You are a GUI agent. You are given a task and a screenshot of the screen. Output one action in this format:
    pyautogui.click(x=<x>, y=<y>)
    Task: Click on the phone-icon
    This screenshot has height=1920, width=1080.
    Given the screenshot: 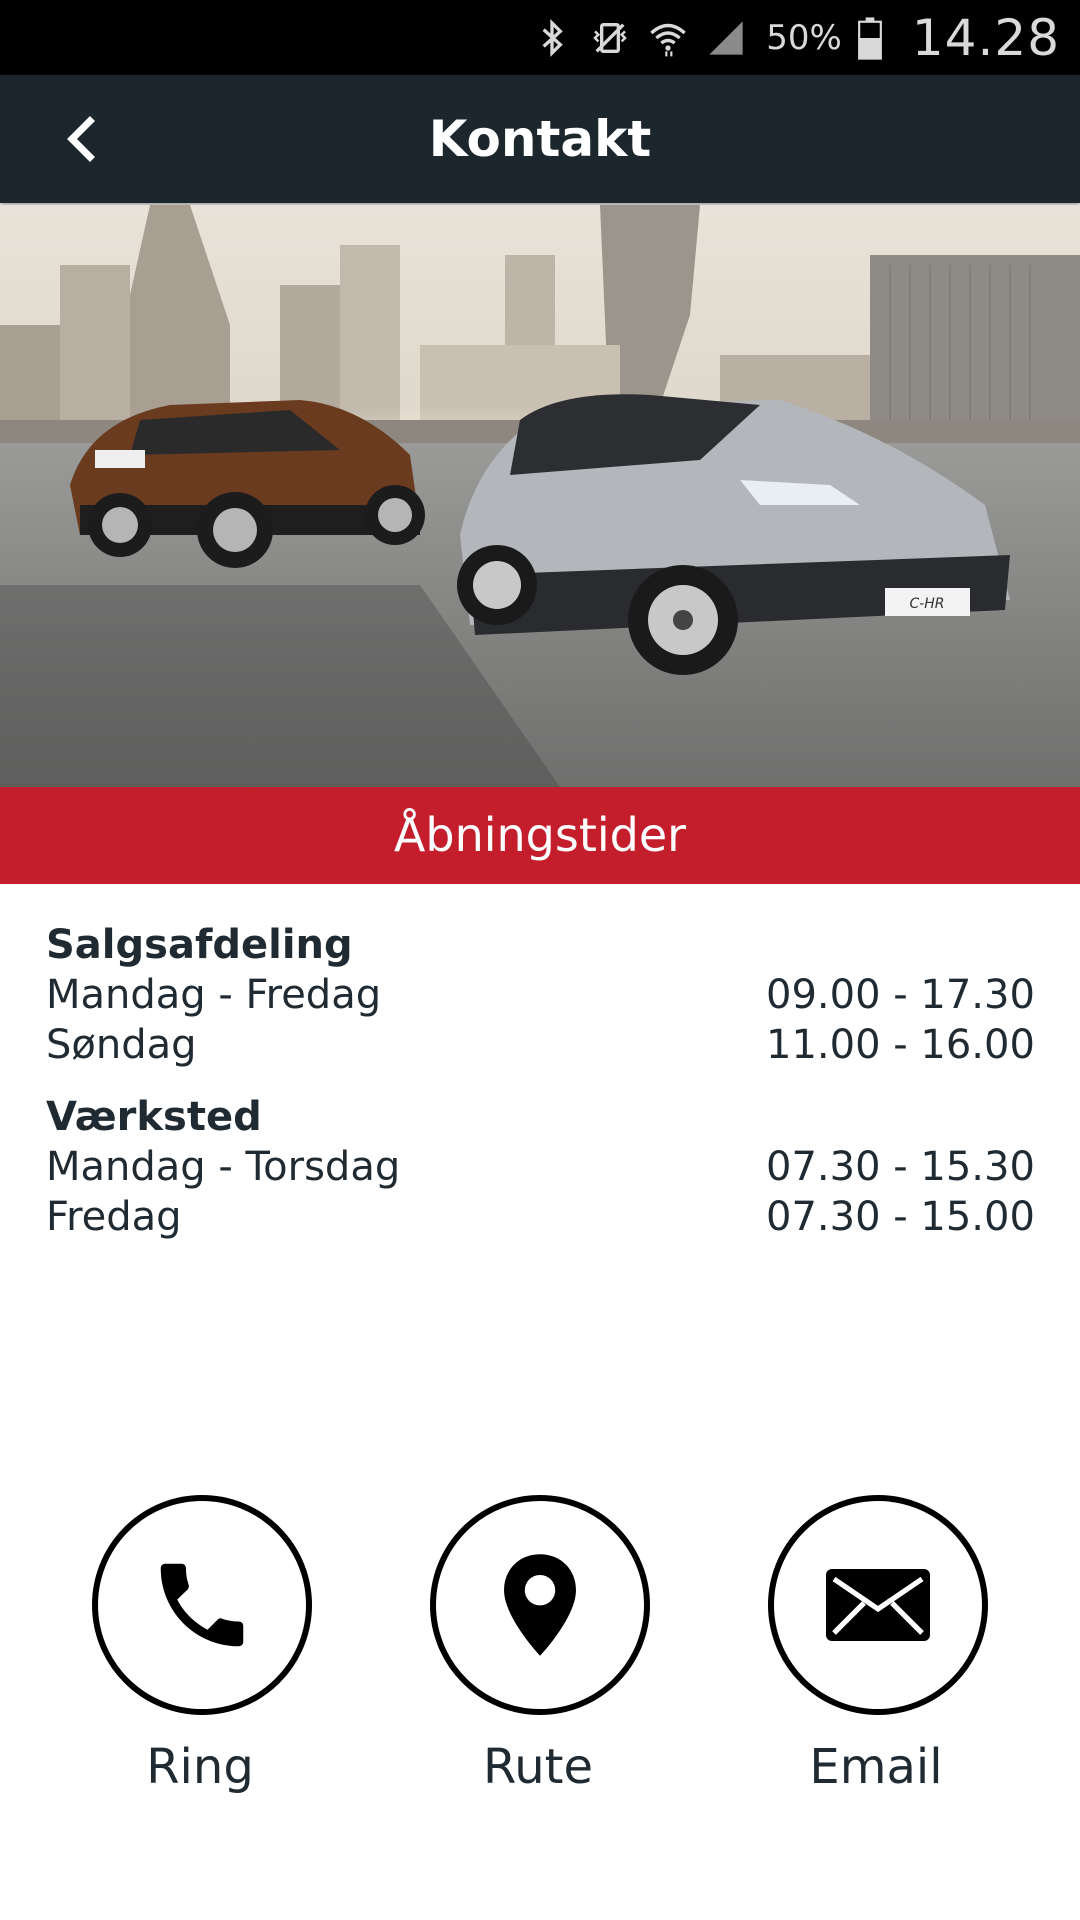 What is the action you would take?
    pyautogui.click(x=202, y=1605)
    